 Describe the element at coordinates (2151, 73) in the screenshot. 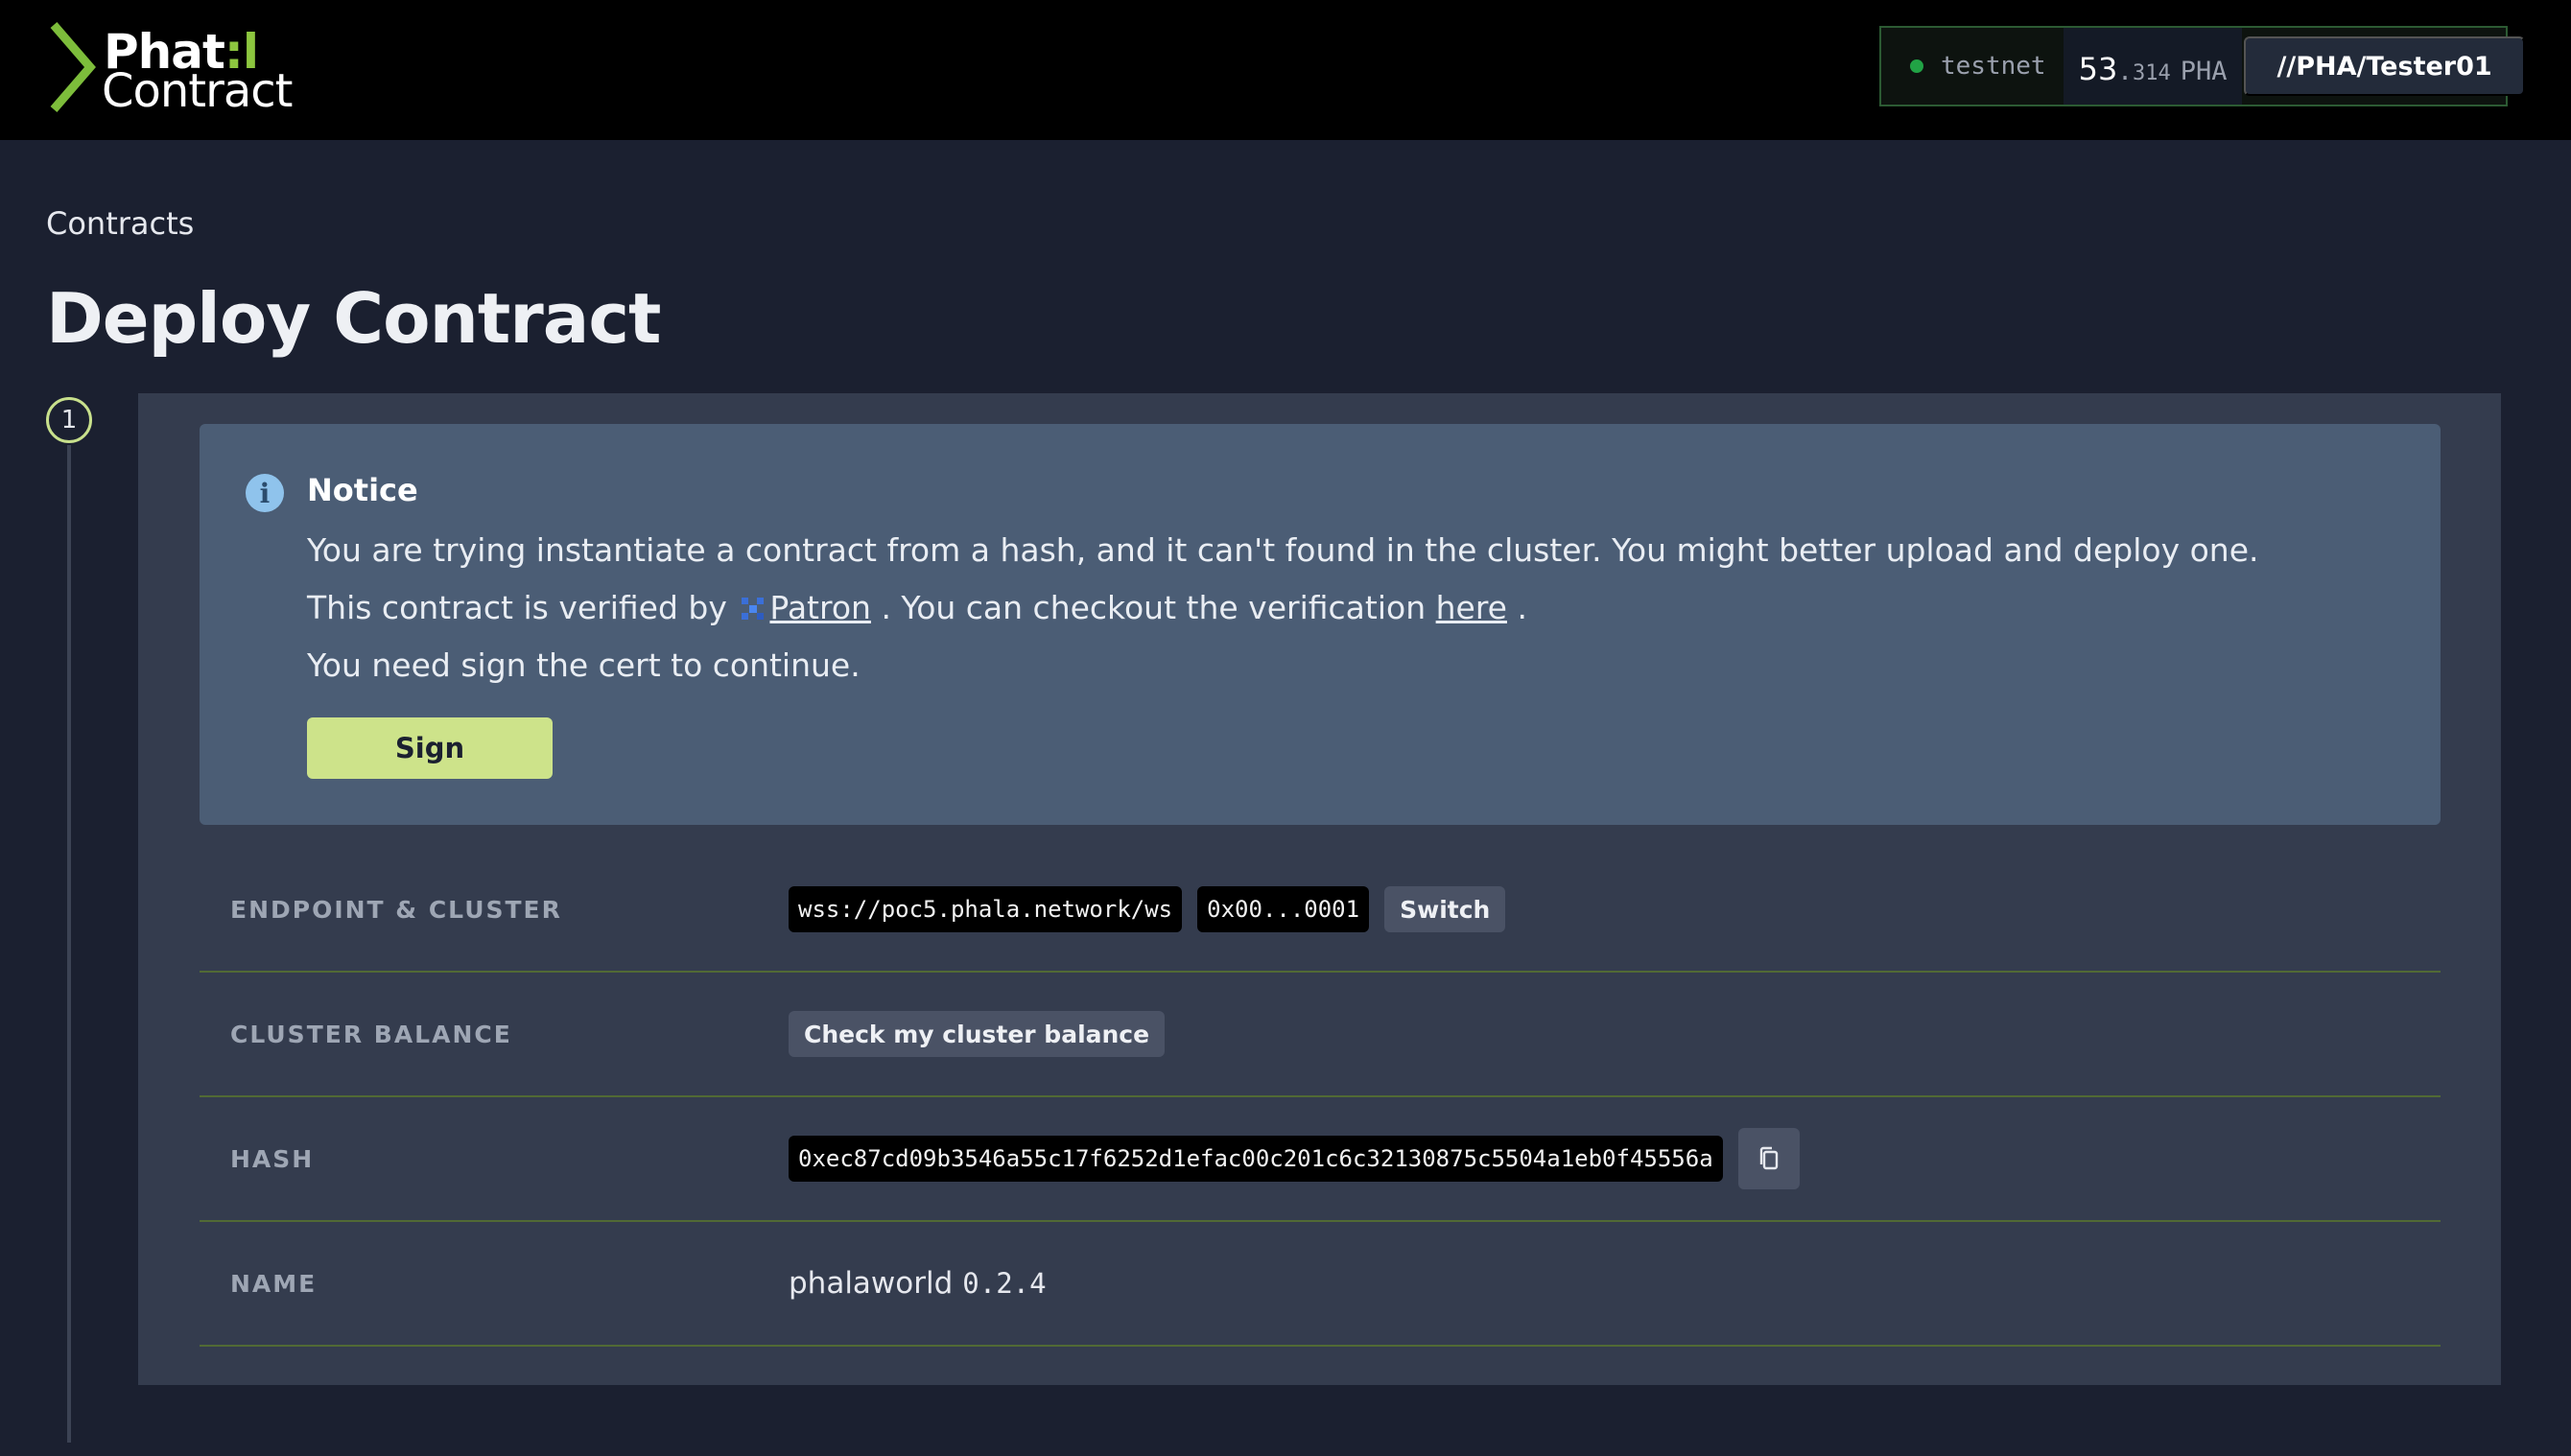

I see `balance-fraction: 314` at that location.